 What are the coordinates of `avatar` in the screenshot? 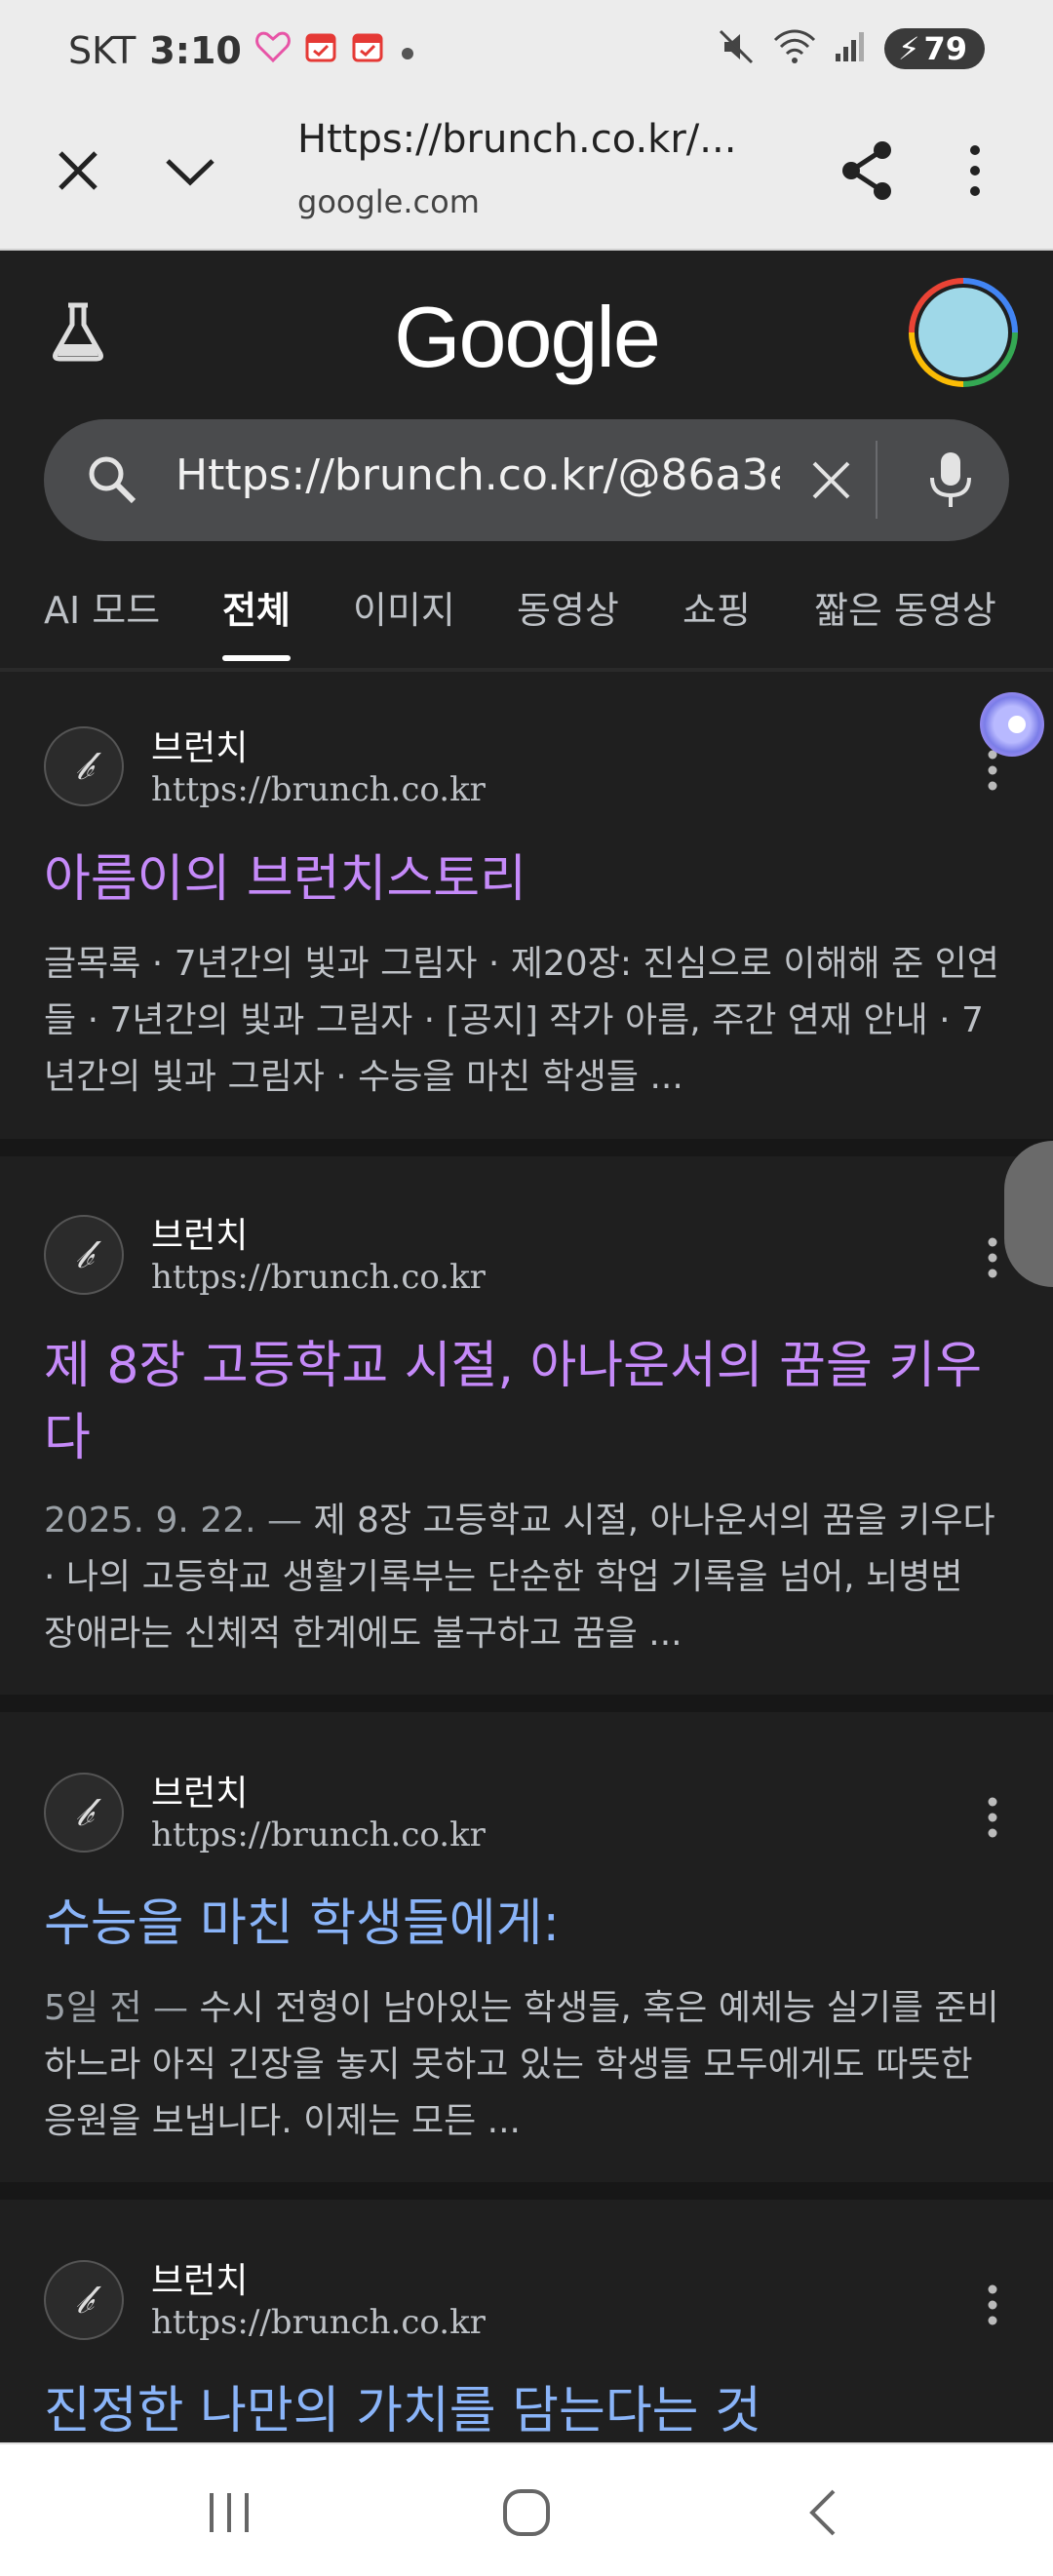 It's located at (963, 332).